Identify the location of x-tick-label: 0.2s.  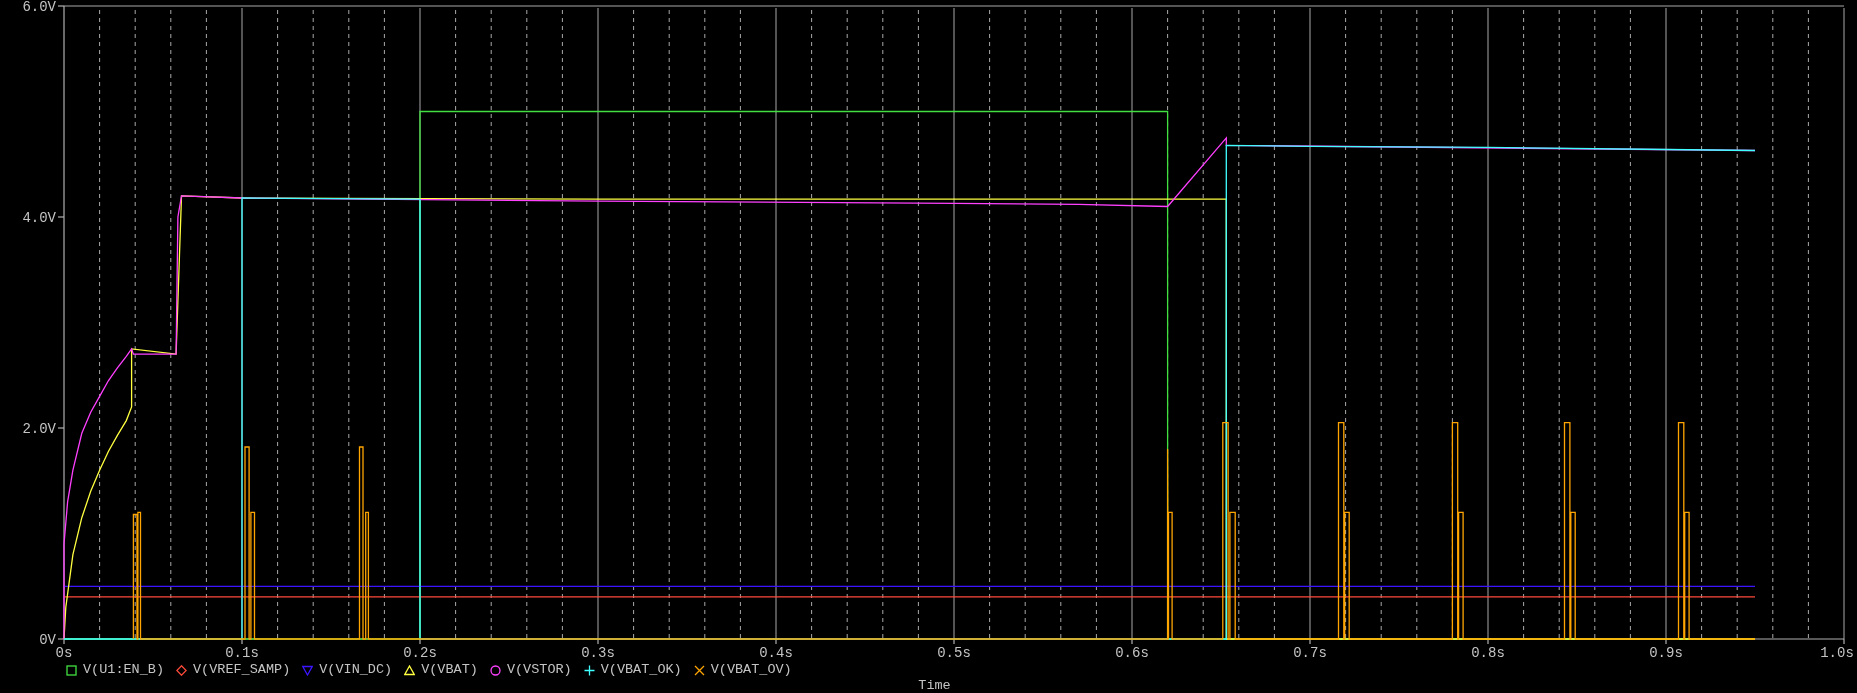
(420, 653).